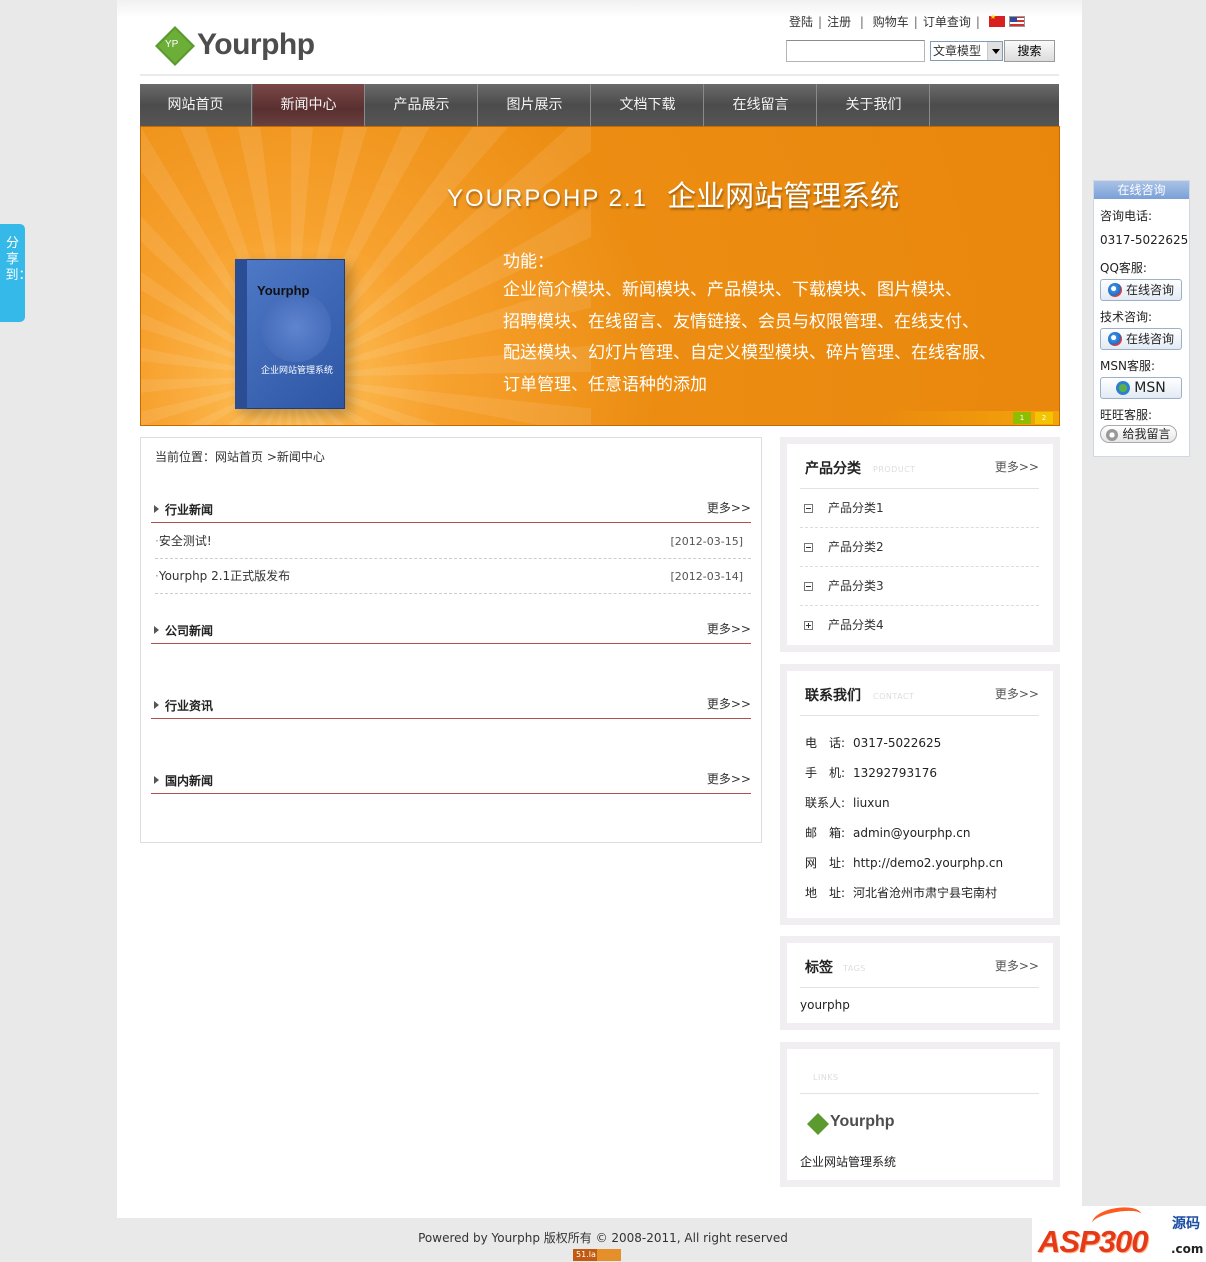 The width and height of the screenshot is (1206, 1262). I want to click on nav-item-guestbook: 在线留言, so click(761, 105).